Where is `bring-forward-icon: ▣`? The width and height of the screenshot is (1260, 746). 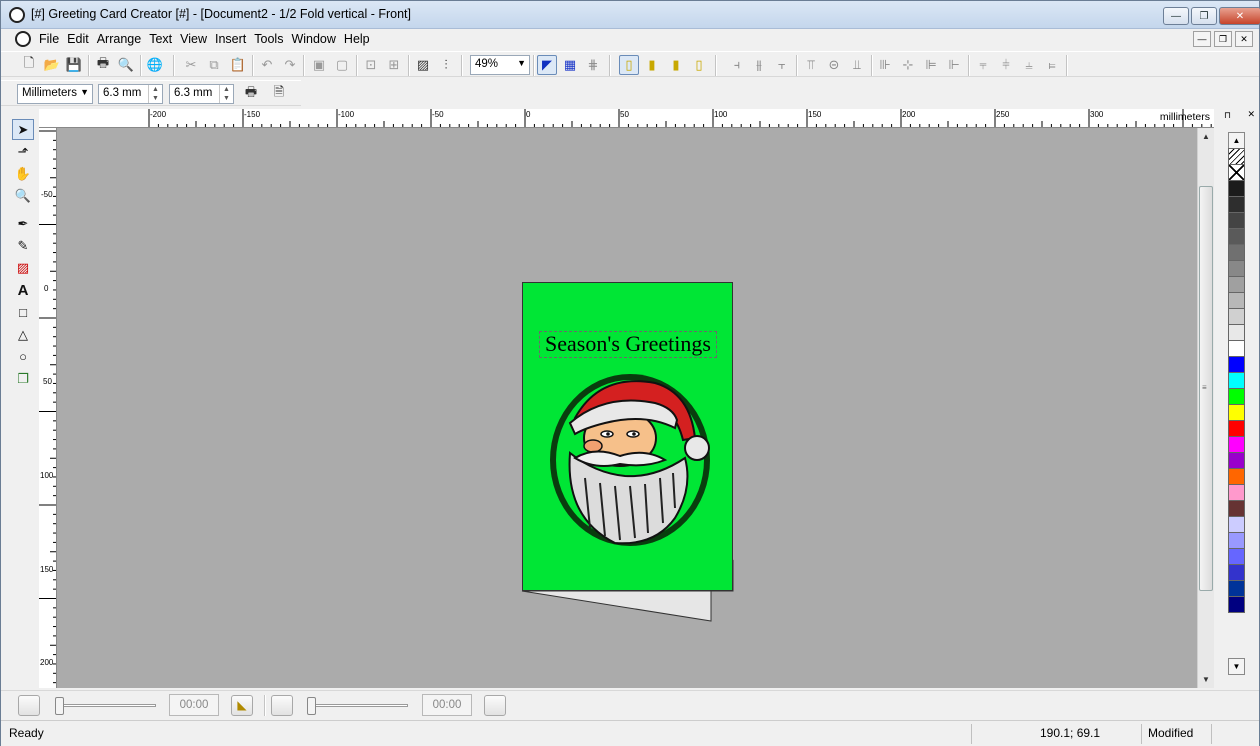 bring-forward-icon: ▣ is located at coordinates (319, 65).